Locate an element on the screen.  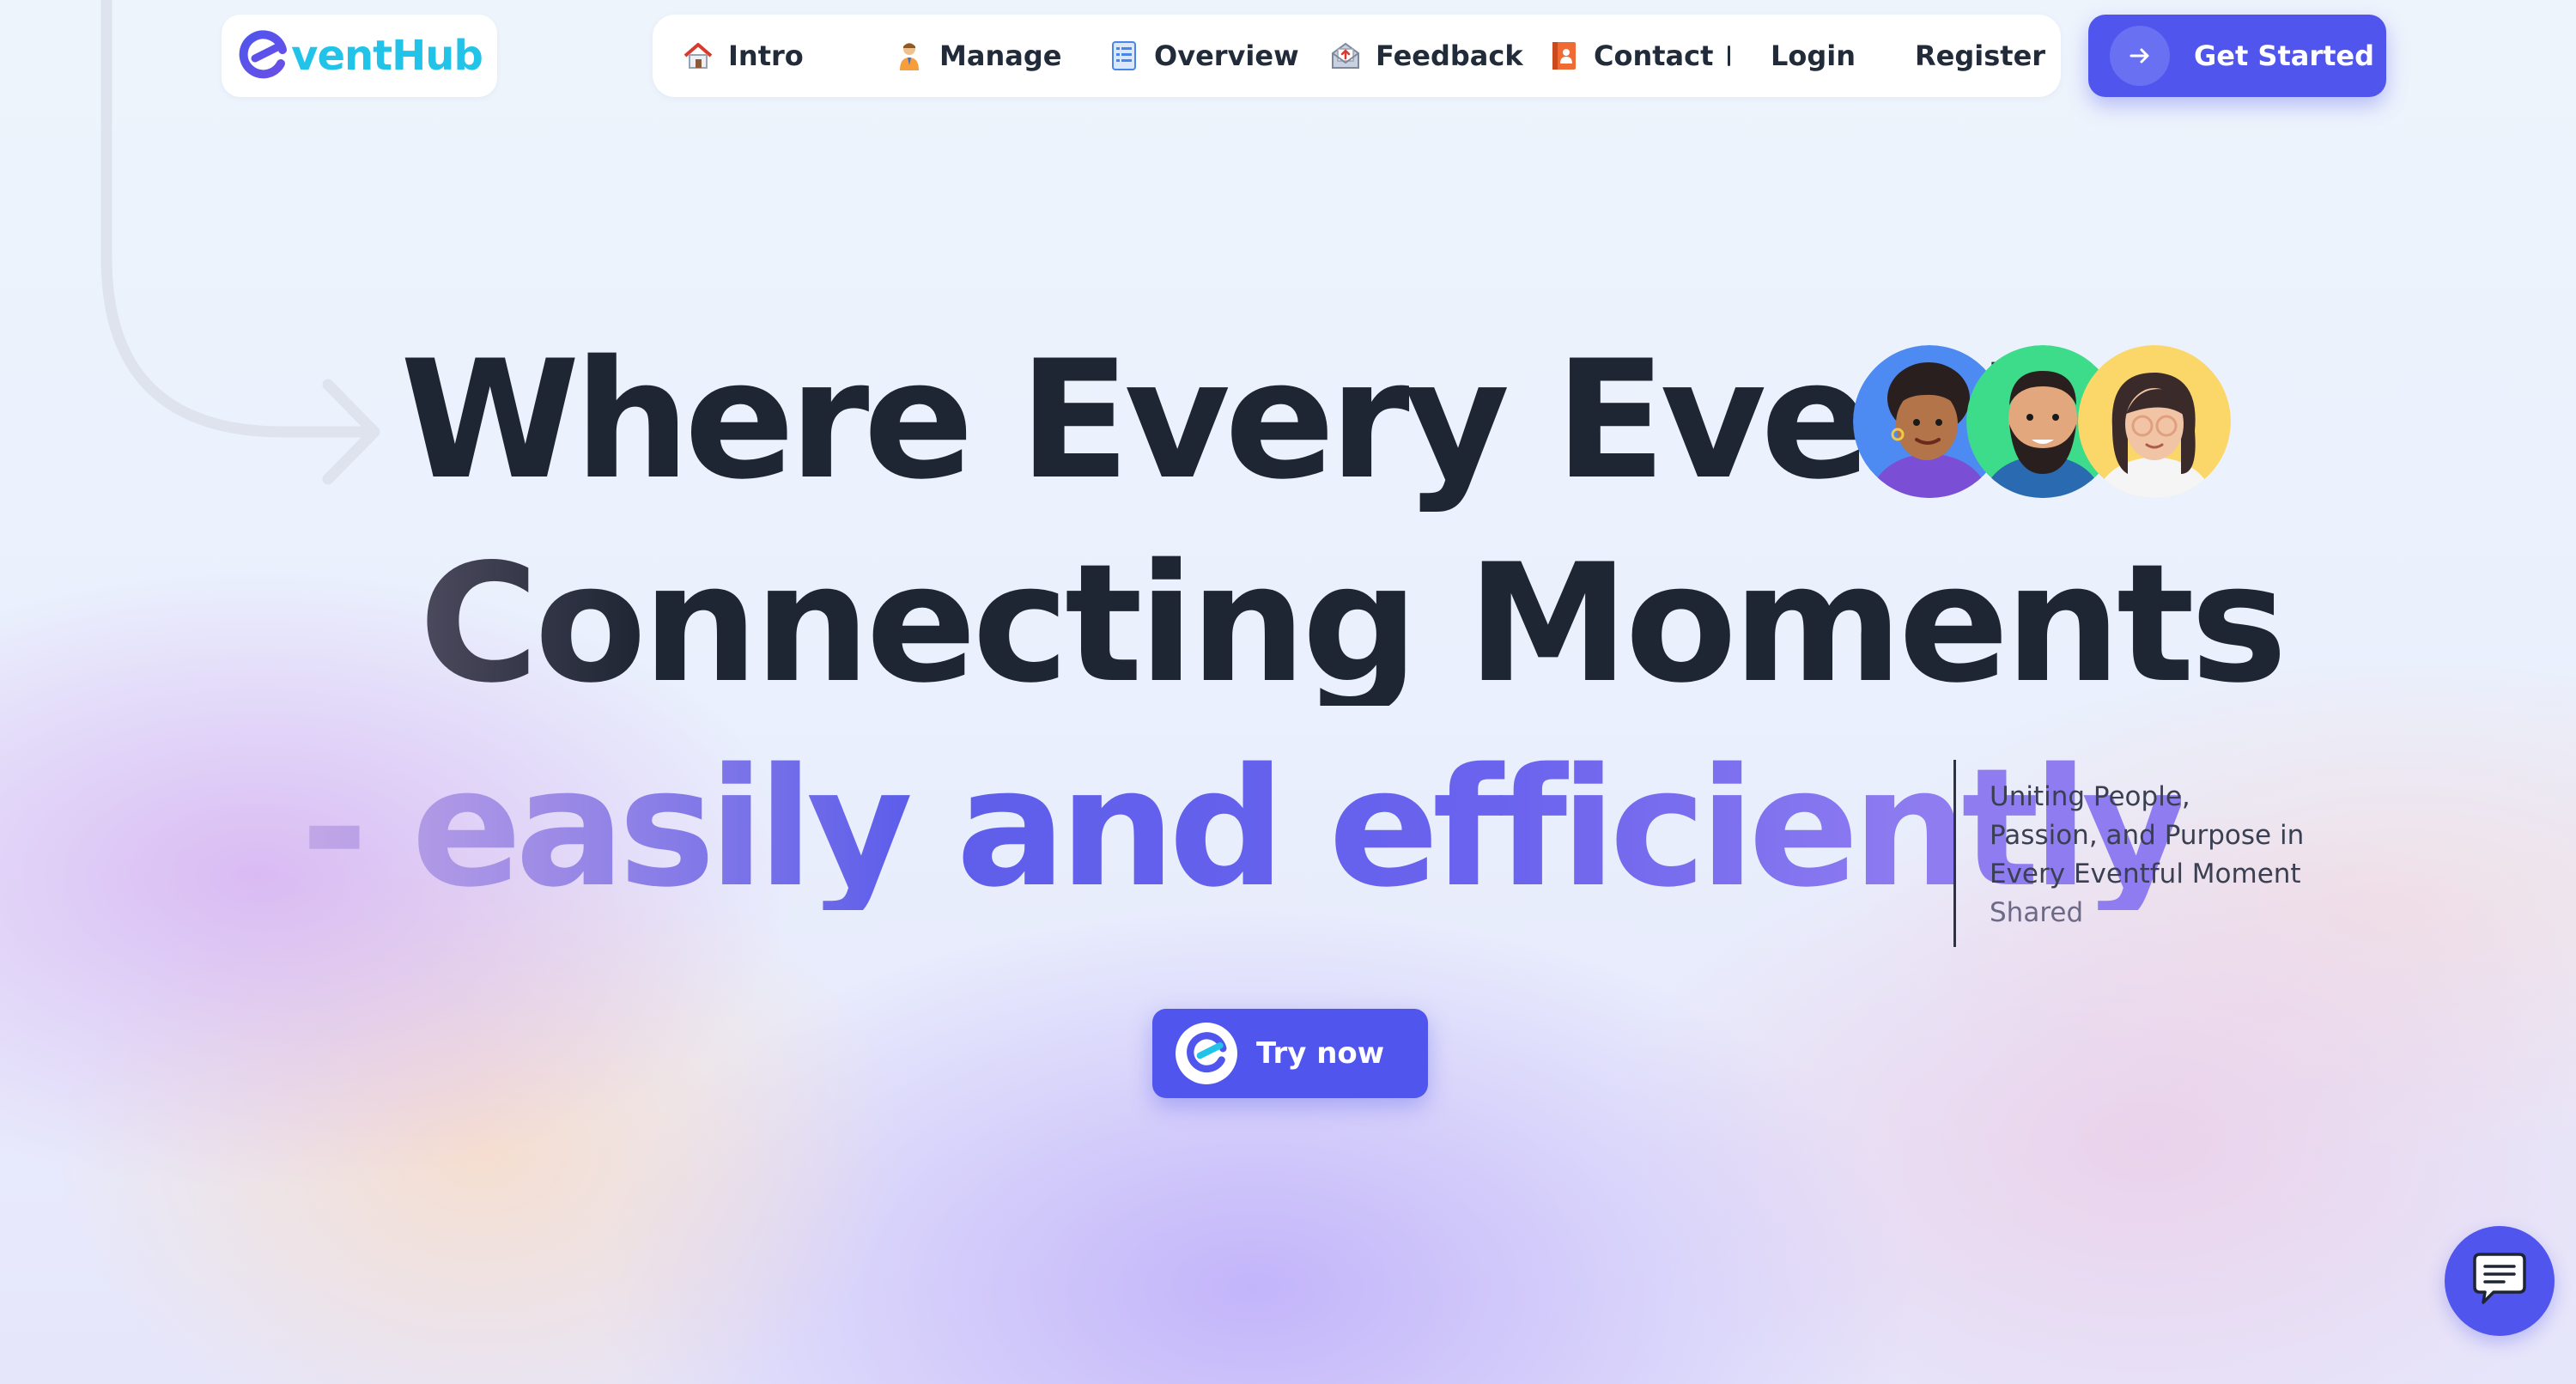
register-label: Register is located at coordinates (1981, 56).